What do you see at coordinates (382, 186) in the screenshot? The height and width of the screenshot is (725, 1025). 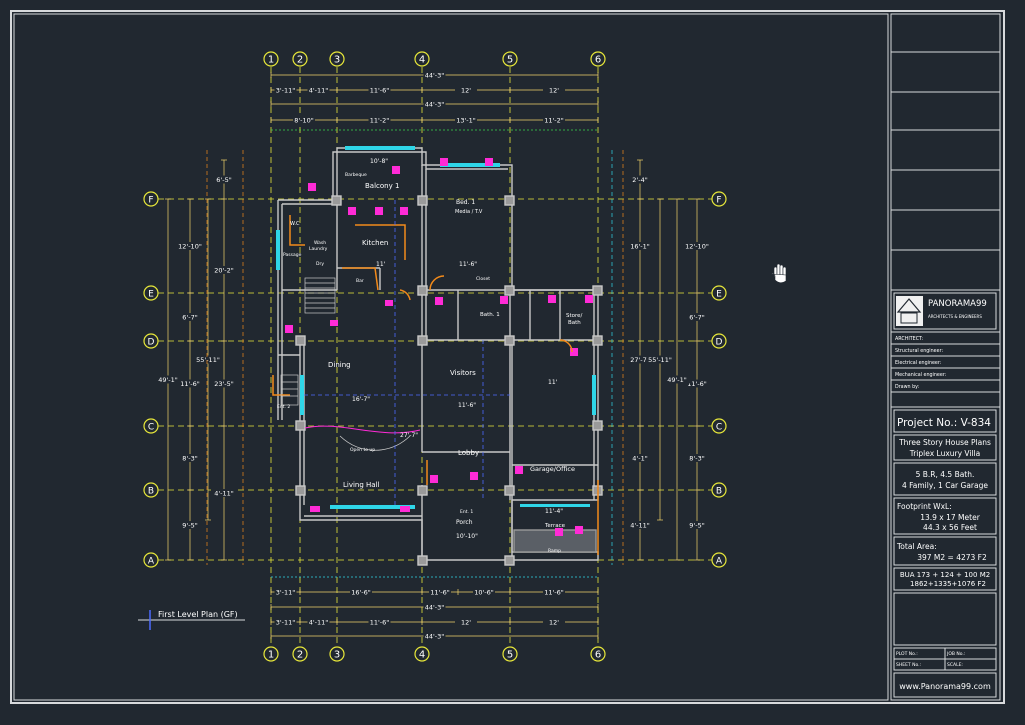 I see `room-balcony: Balcony 1` at bounding box center [382, 186].